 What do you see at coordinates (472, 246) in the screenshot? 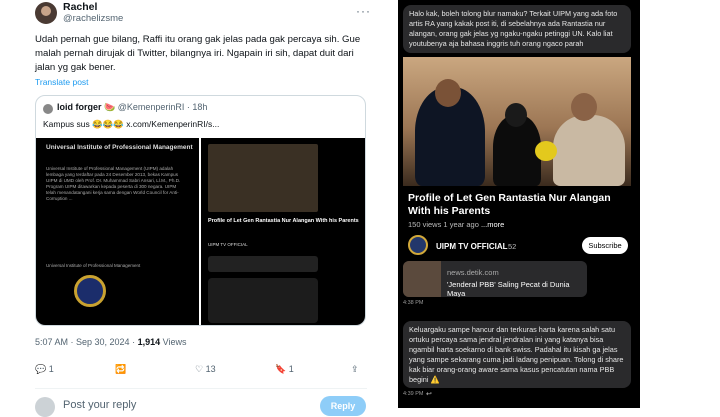
I see `channel-name: UIPM TV OFFICIAL` at bounding box center [472, 246].